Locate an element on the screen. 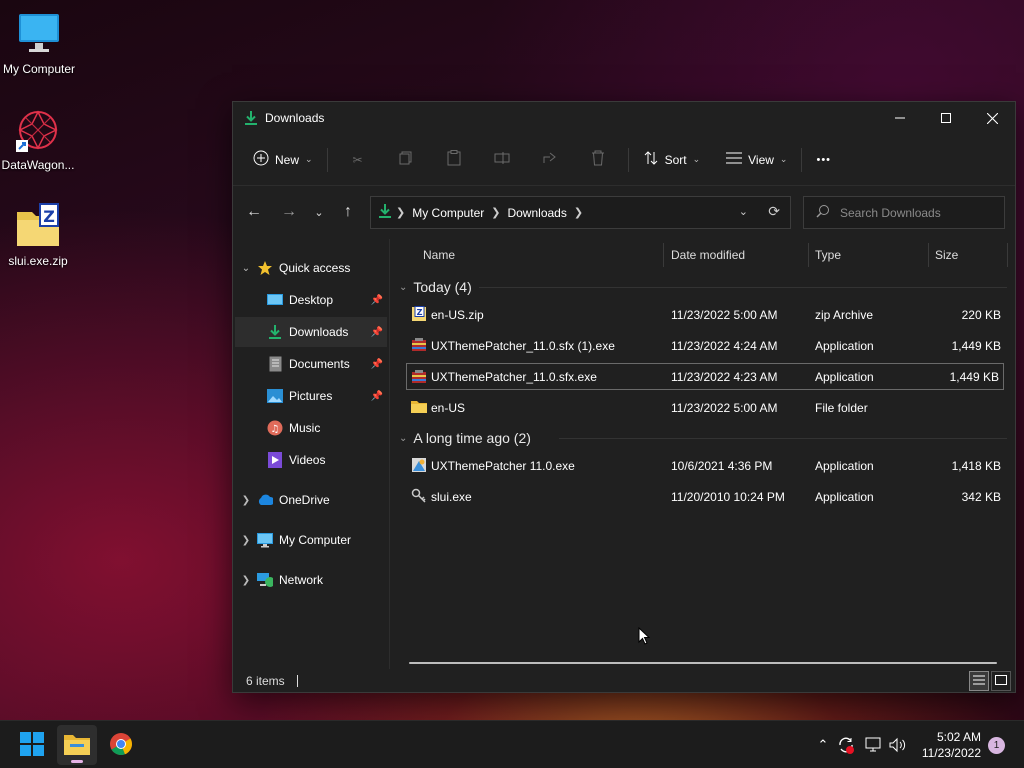 Image resolution: width=1024 pixels, height=768 pixels. network-status-icon is located at coordinates (874, 745).